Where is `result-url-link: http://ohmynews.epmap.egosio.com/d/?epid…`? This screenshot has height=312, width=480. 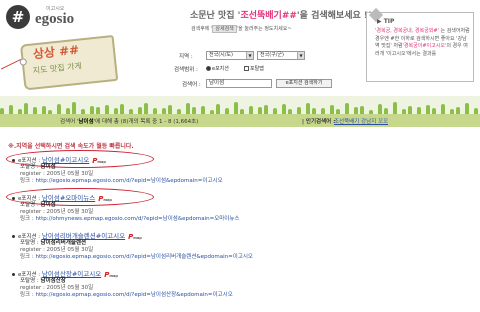
result-url-link: http://ohmynews.epmap.egosio.com/d/?epid… is located at coordinates (137, 219).